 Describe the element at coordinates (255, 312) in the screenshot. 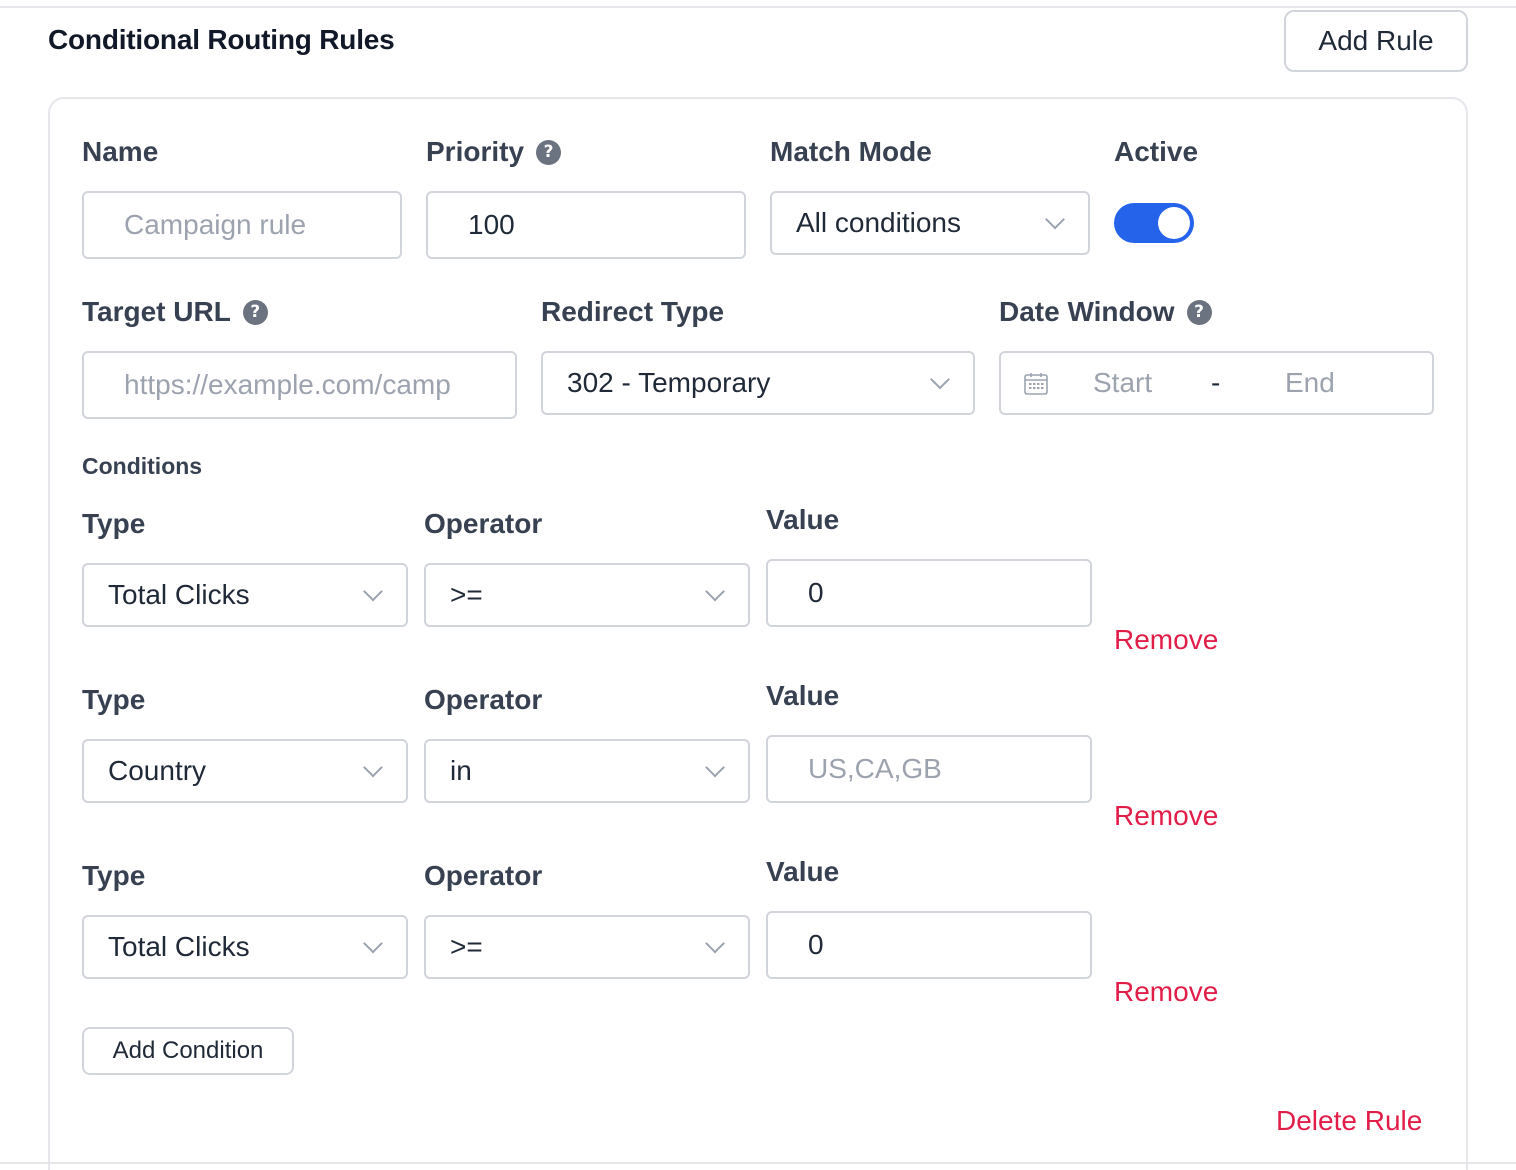

I see `target-url-help-icon: ?` at that location.